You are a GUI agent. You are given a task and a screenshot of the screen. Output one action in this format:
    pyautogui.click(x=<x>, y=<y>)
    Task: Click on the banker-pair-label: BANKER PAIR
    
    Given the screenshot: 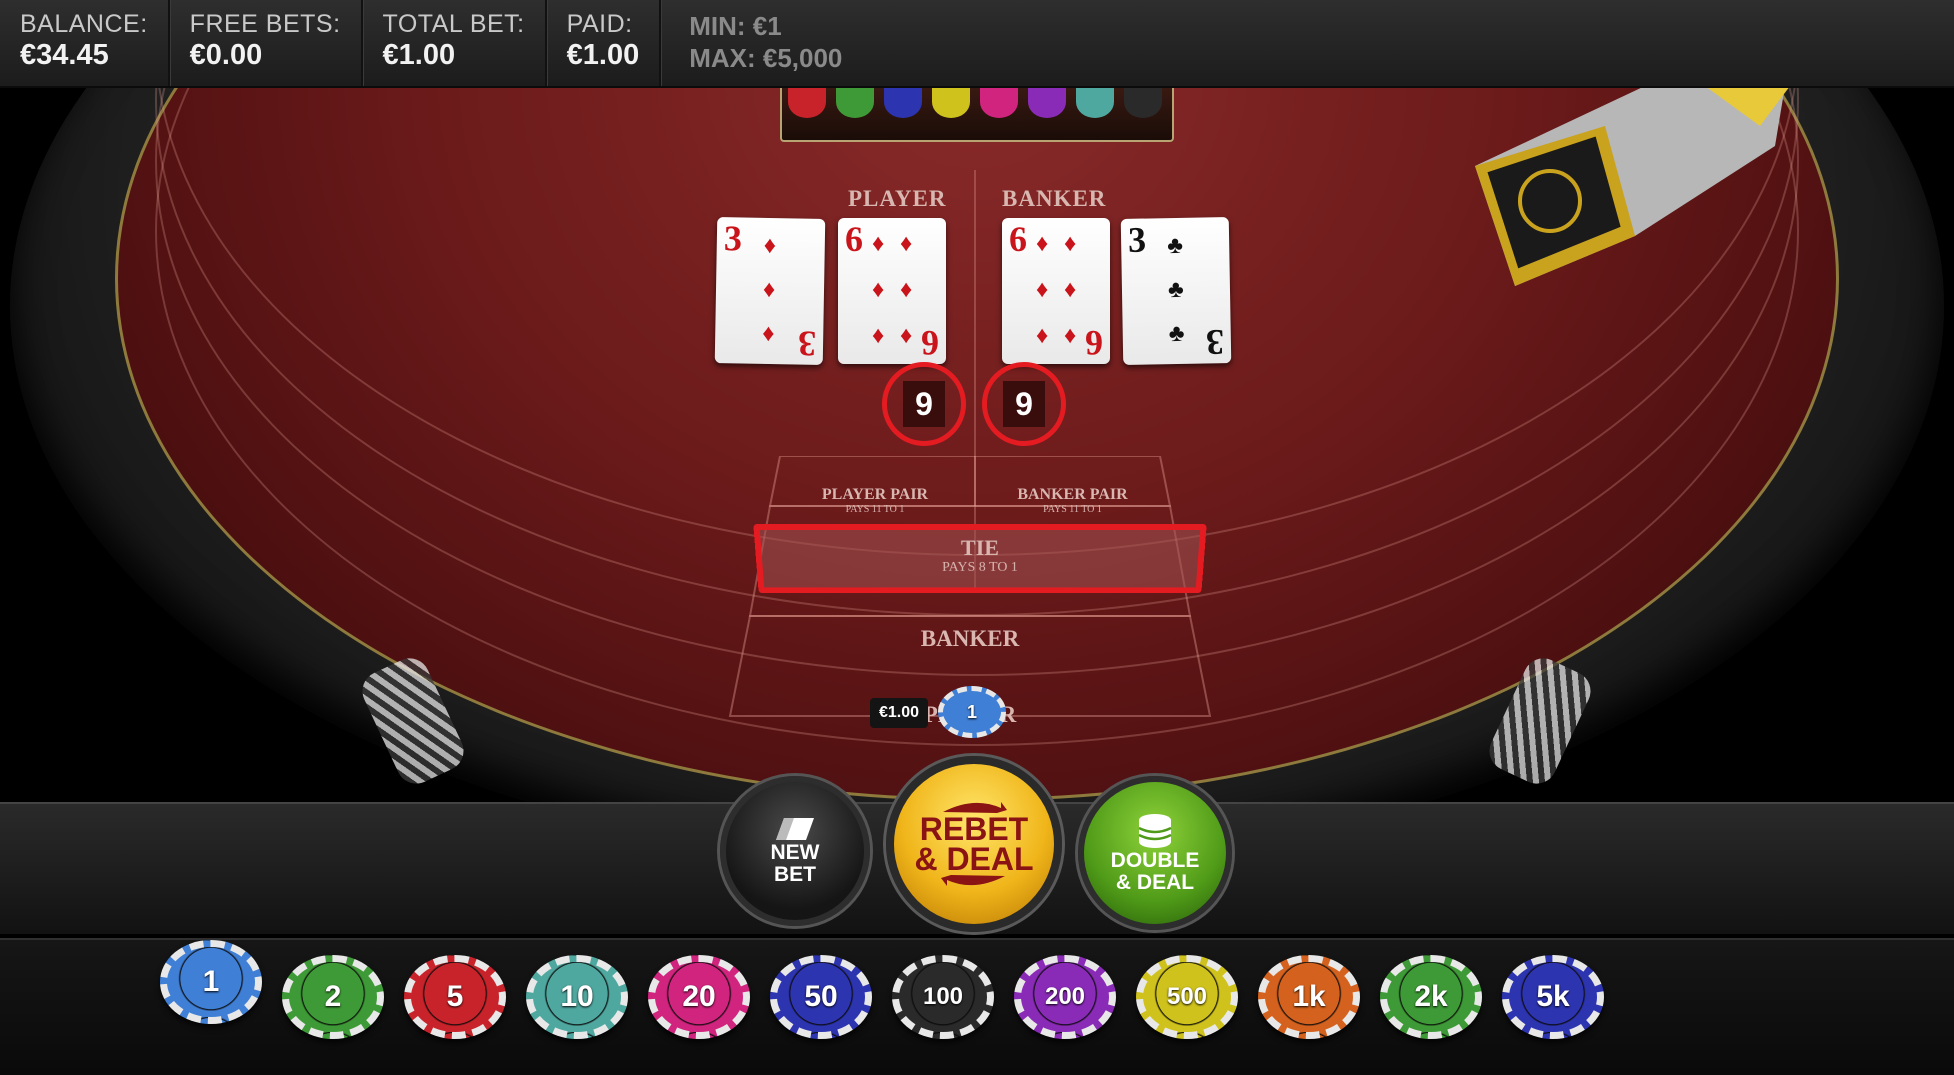 What is the action you would take?
    pyautogui.click(x=1072, y=495)
    